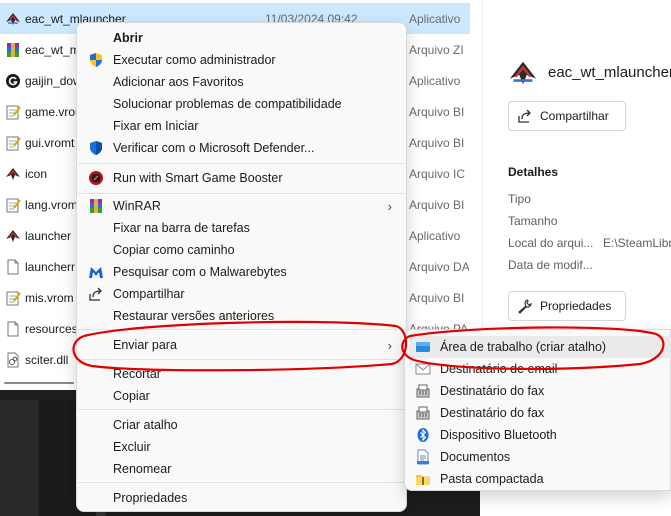 The height and width of the screenshot is (516, 671). Describe the element at coordinates (576, 306) in the screenshot. I see `properties-label: Propriedades` at that location.